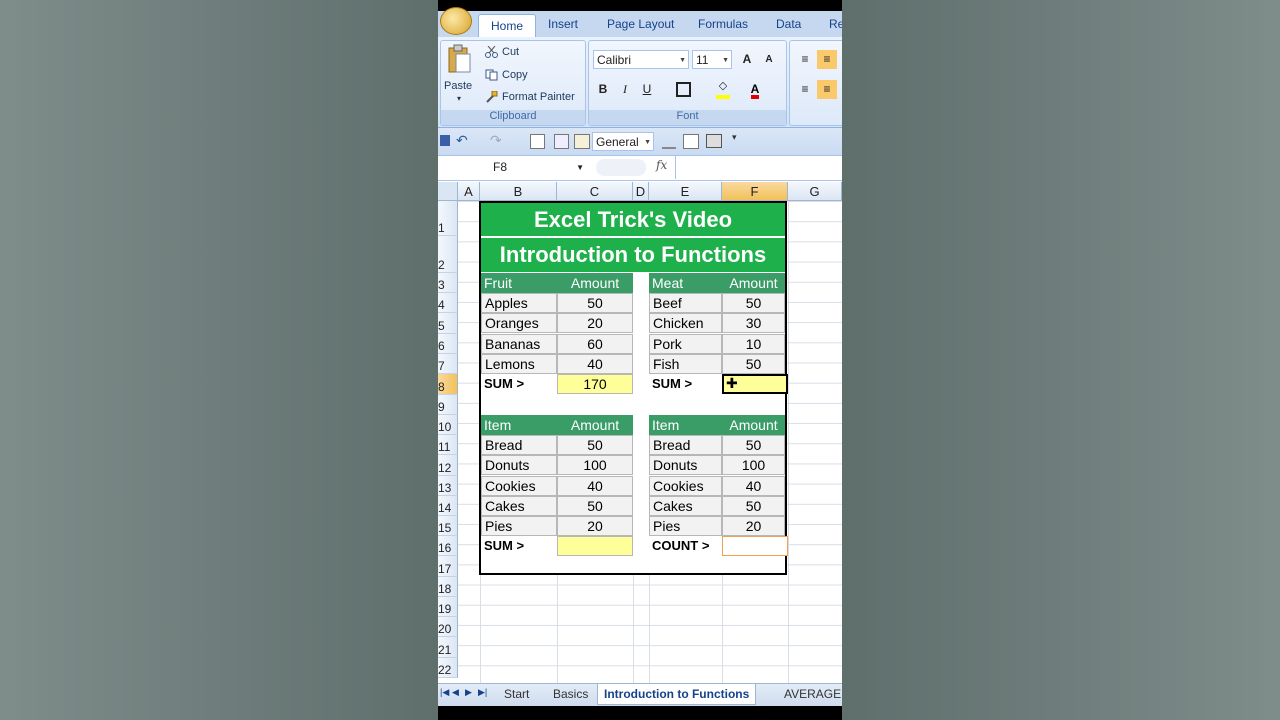 Image resolution: width=1280 pixels, height=720 pixels. Describe the element at coordinates (507, 26) in the screenshot. I see `tab-home: Home` at that location.